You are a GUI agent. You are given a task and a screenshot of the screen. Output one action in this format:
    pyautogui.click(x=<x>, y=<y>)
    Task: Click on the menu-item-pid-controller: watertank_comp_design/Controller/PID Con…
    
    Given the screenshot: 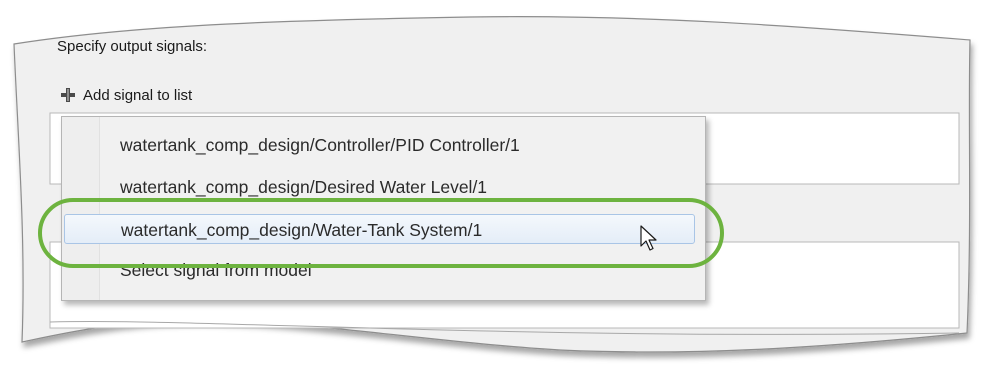 What is the action you would take?
    pyautogui.click(x=320, y=145)
    